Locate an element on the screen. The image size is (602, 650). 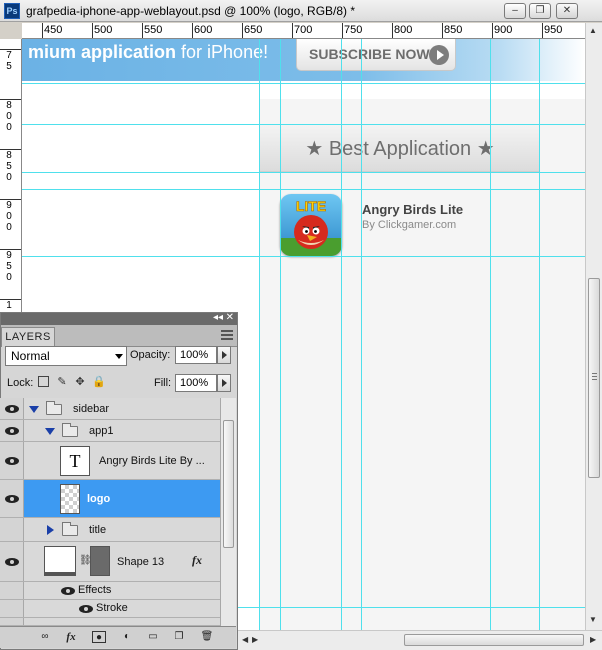
scroll-left-icon: ◀ is located at coordinates (245, 639).